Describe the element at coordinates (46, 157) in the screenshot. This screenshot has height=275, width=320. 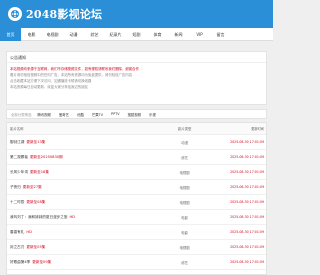
I see `update-status: 更新至20250830期` at that location.